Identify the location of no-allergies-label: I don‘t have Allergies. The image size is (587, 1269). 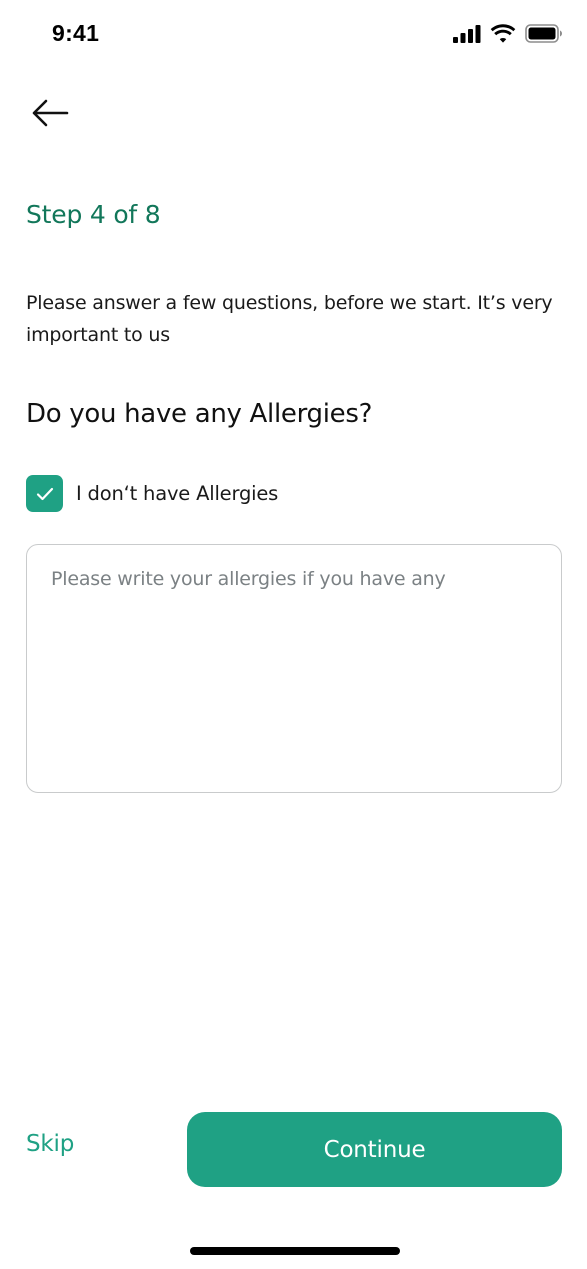
(177, 493).